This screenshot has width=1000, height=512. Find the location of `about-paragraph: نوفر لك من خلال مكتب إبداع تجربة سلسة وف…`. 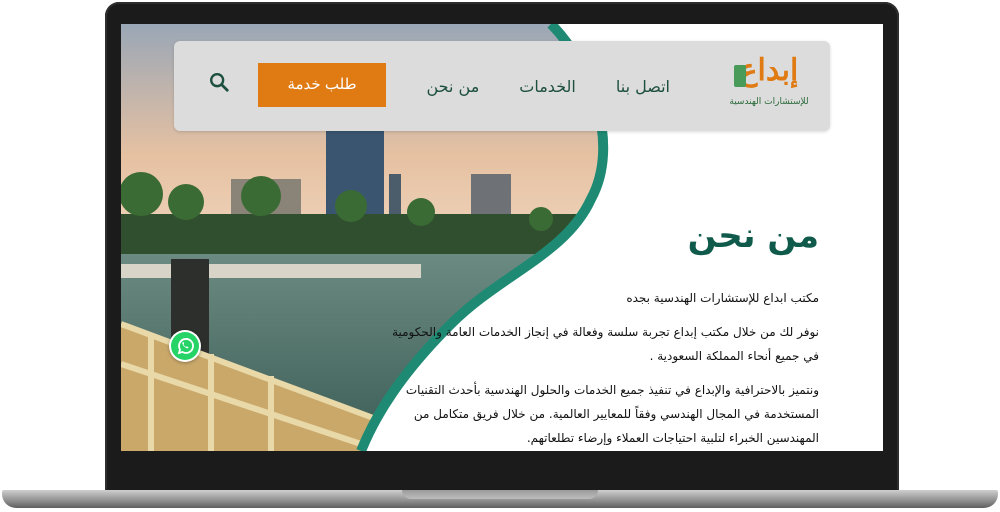

about-paragraph: نوفر لك من خلال مكتب إبداع تجربة سلسة وف… is located at coordinates (605, 344).